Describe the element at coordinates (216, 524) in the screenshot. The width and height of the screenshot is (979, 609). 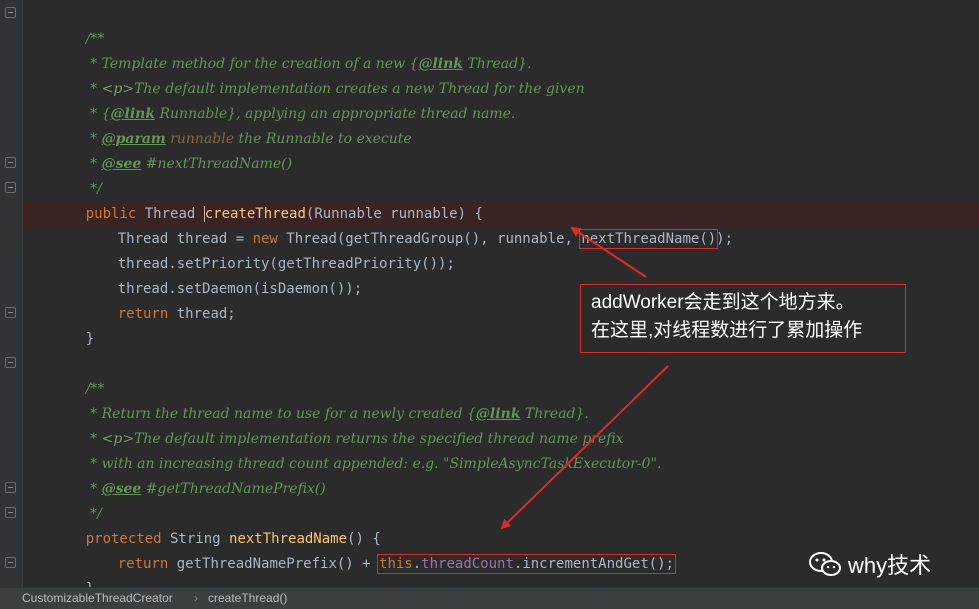
I see `code-line: protected String nextThreadName() {` at that location.